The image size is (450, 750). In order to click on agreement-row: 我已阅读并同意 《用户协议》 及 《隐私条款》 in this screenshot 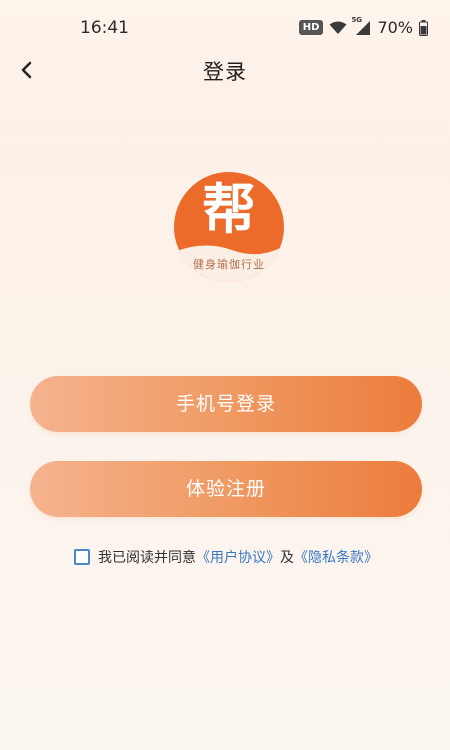, I will do `click(226, 557)`.